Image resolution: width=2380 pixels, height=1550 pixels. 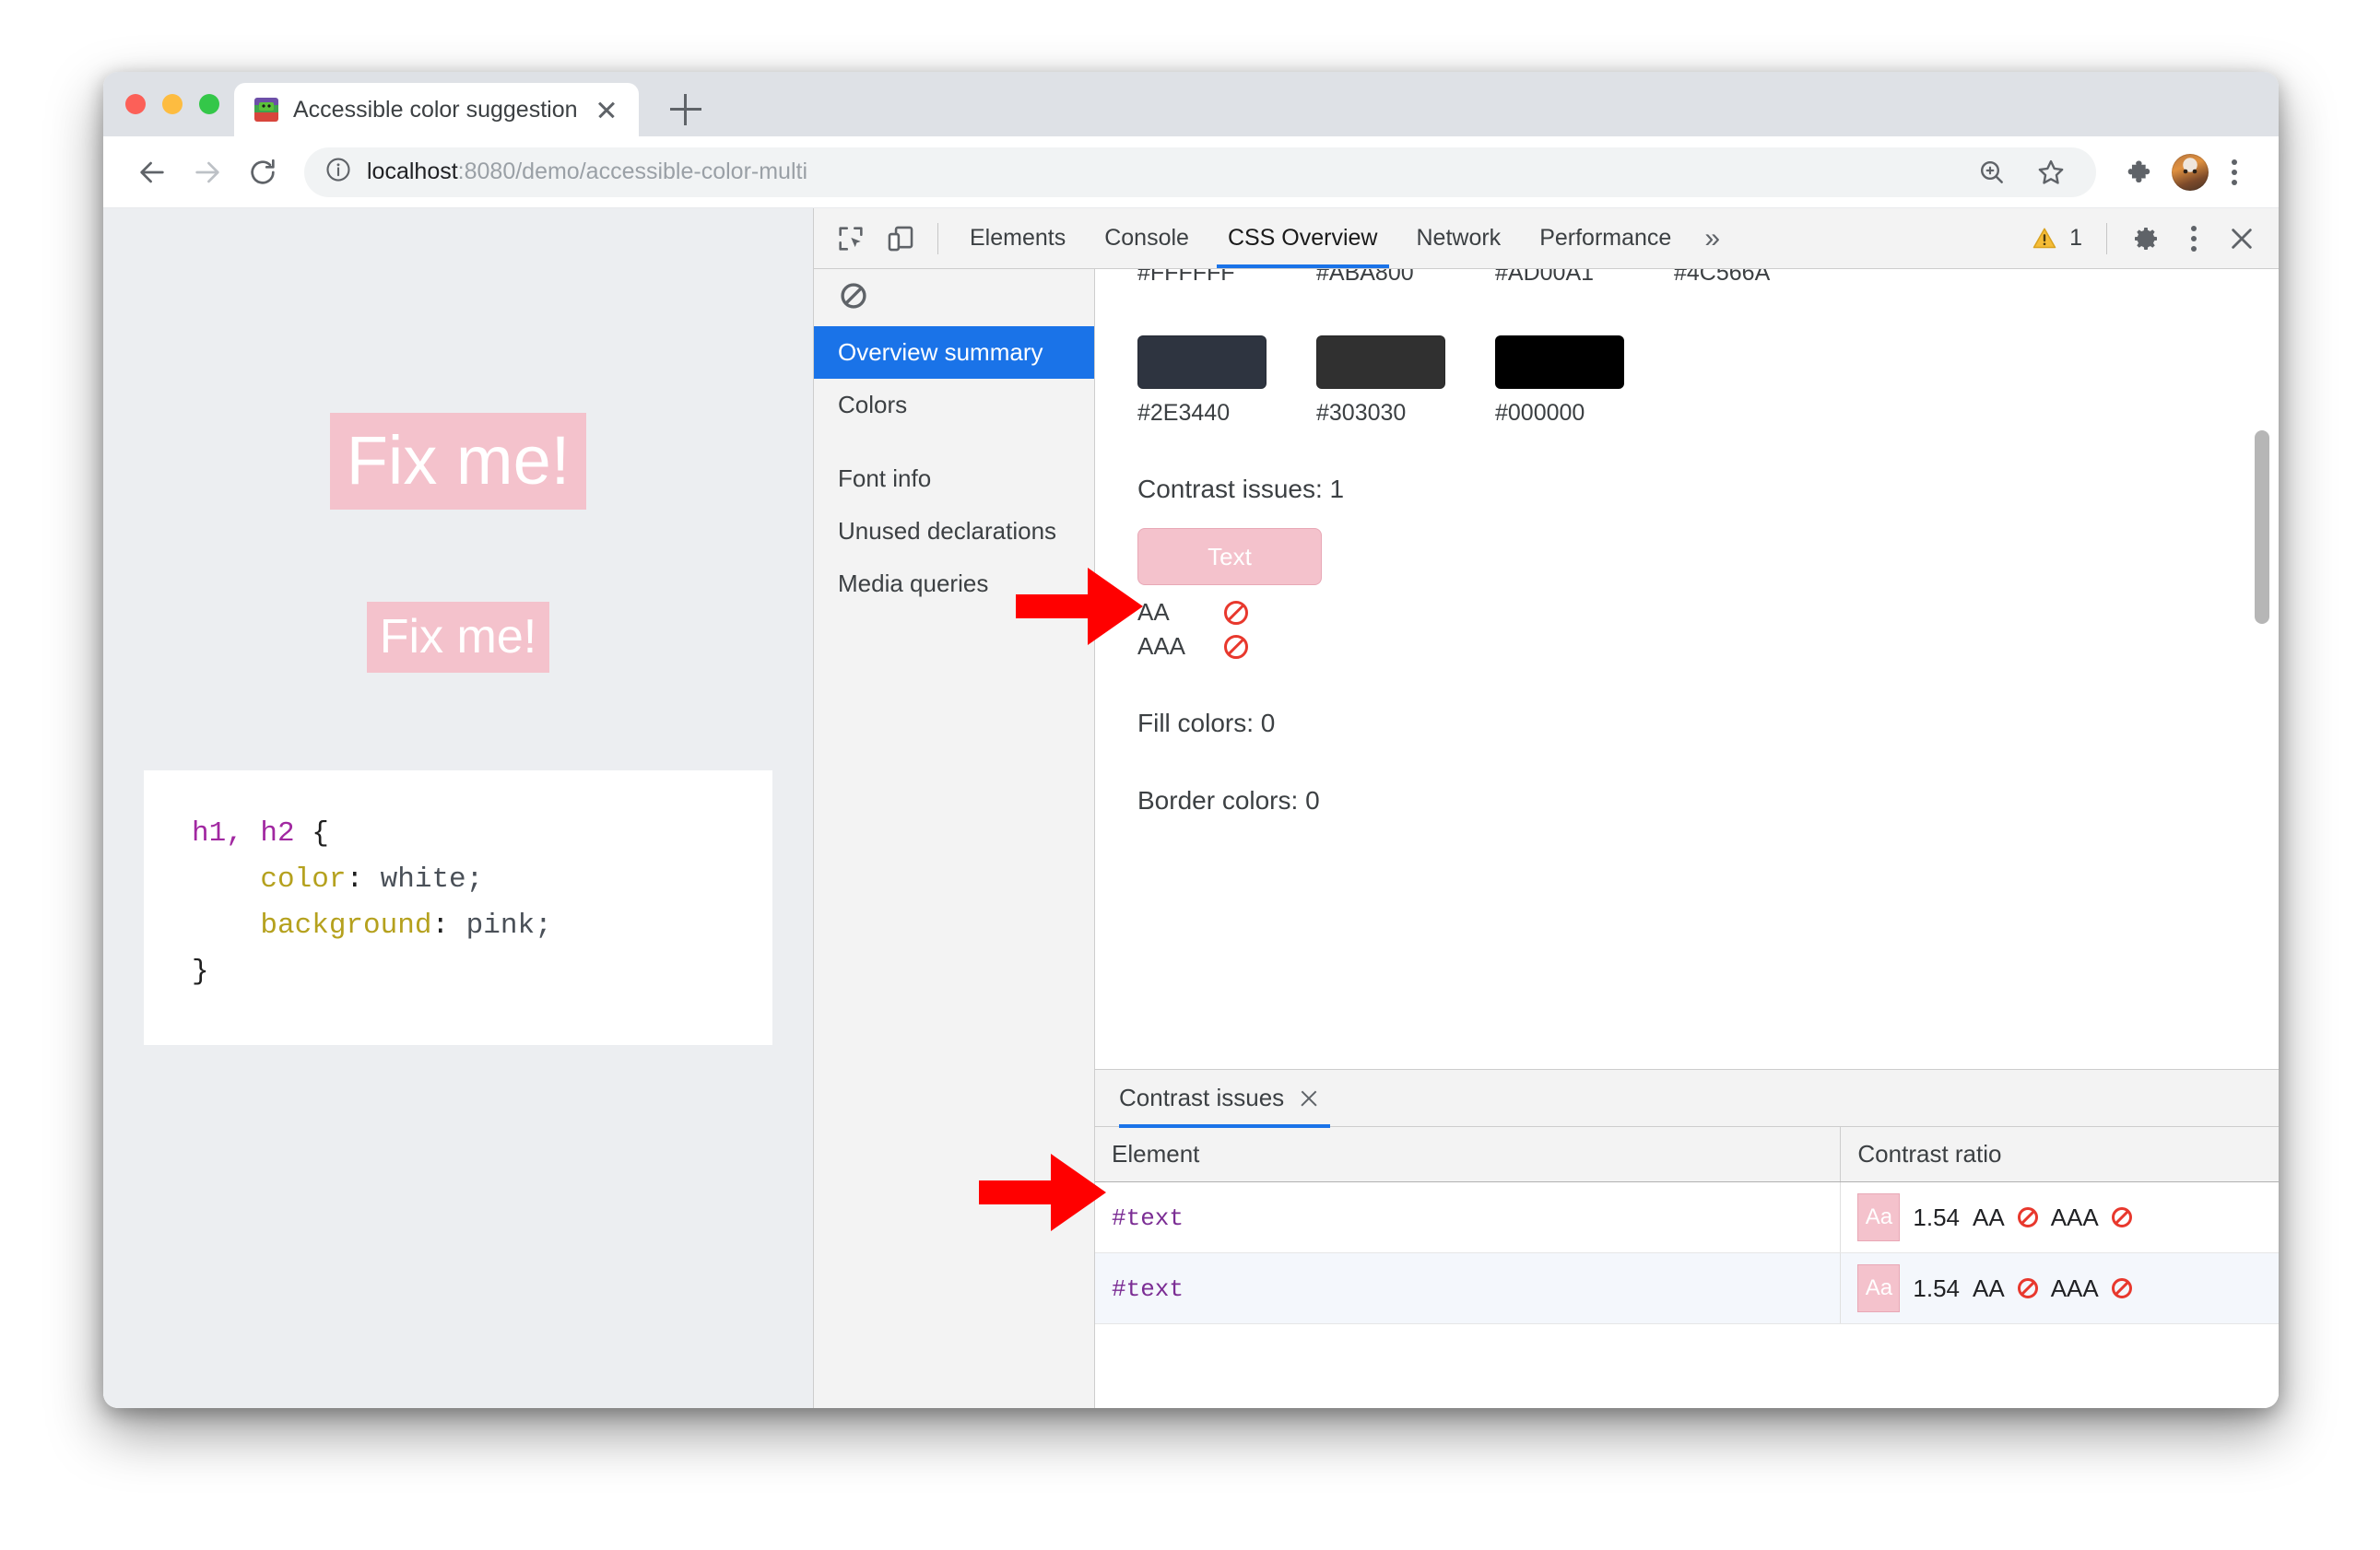 I want to click on fill-colors-section: Fill colors: 0, so click(x=1708, y=723).